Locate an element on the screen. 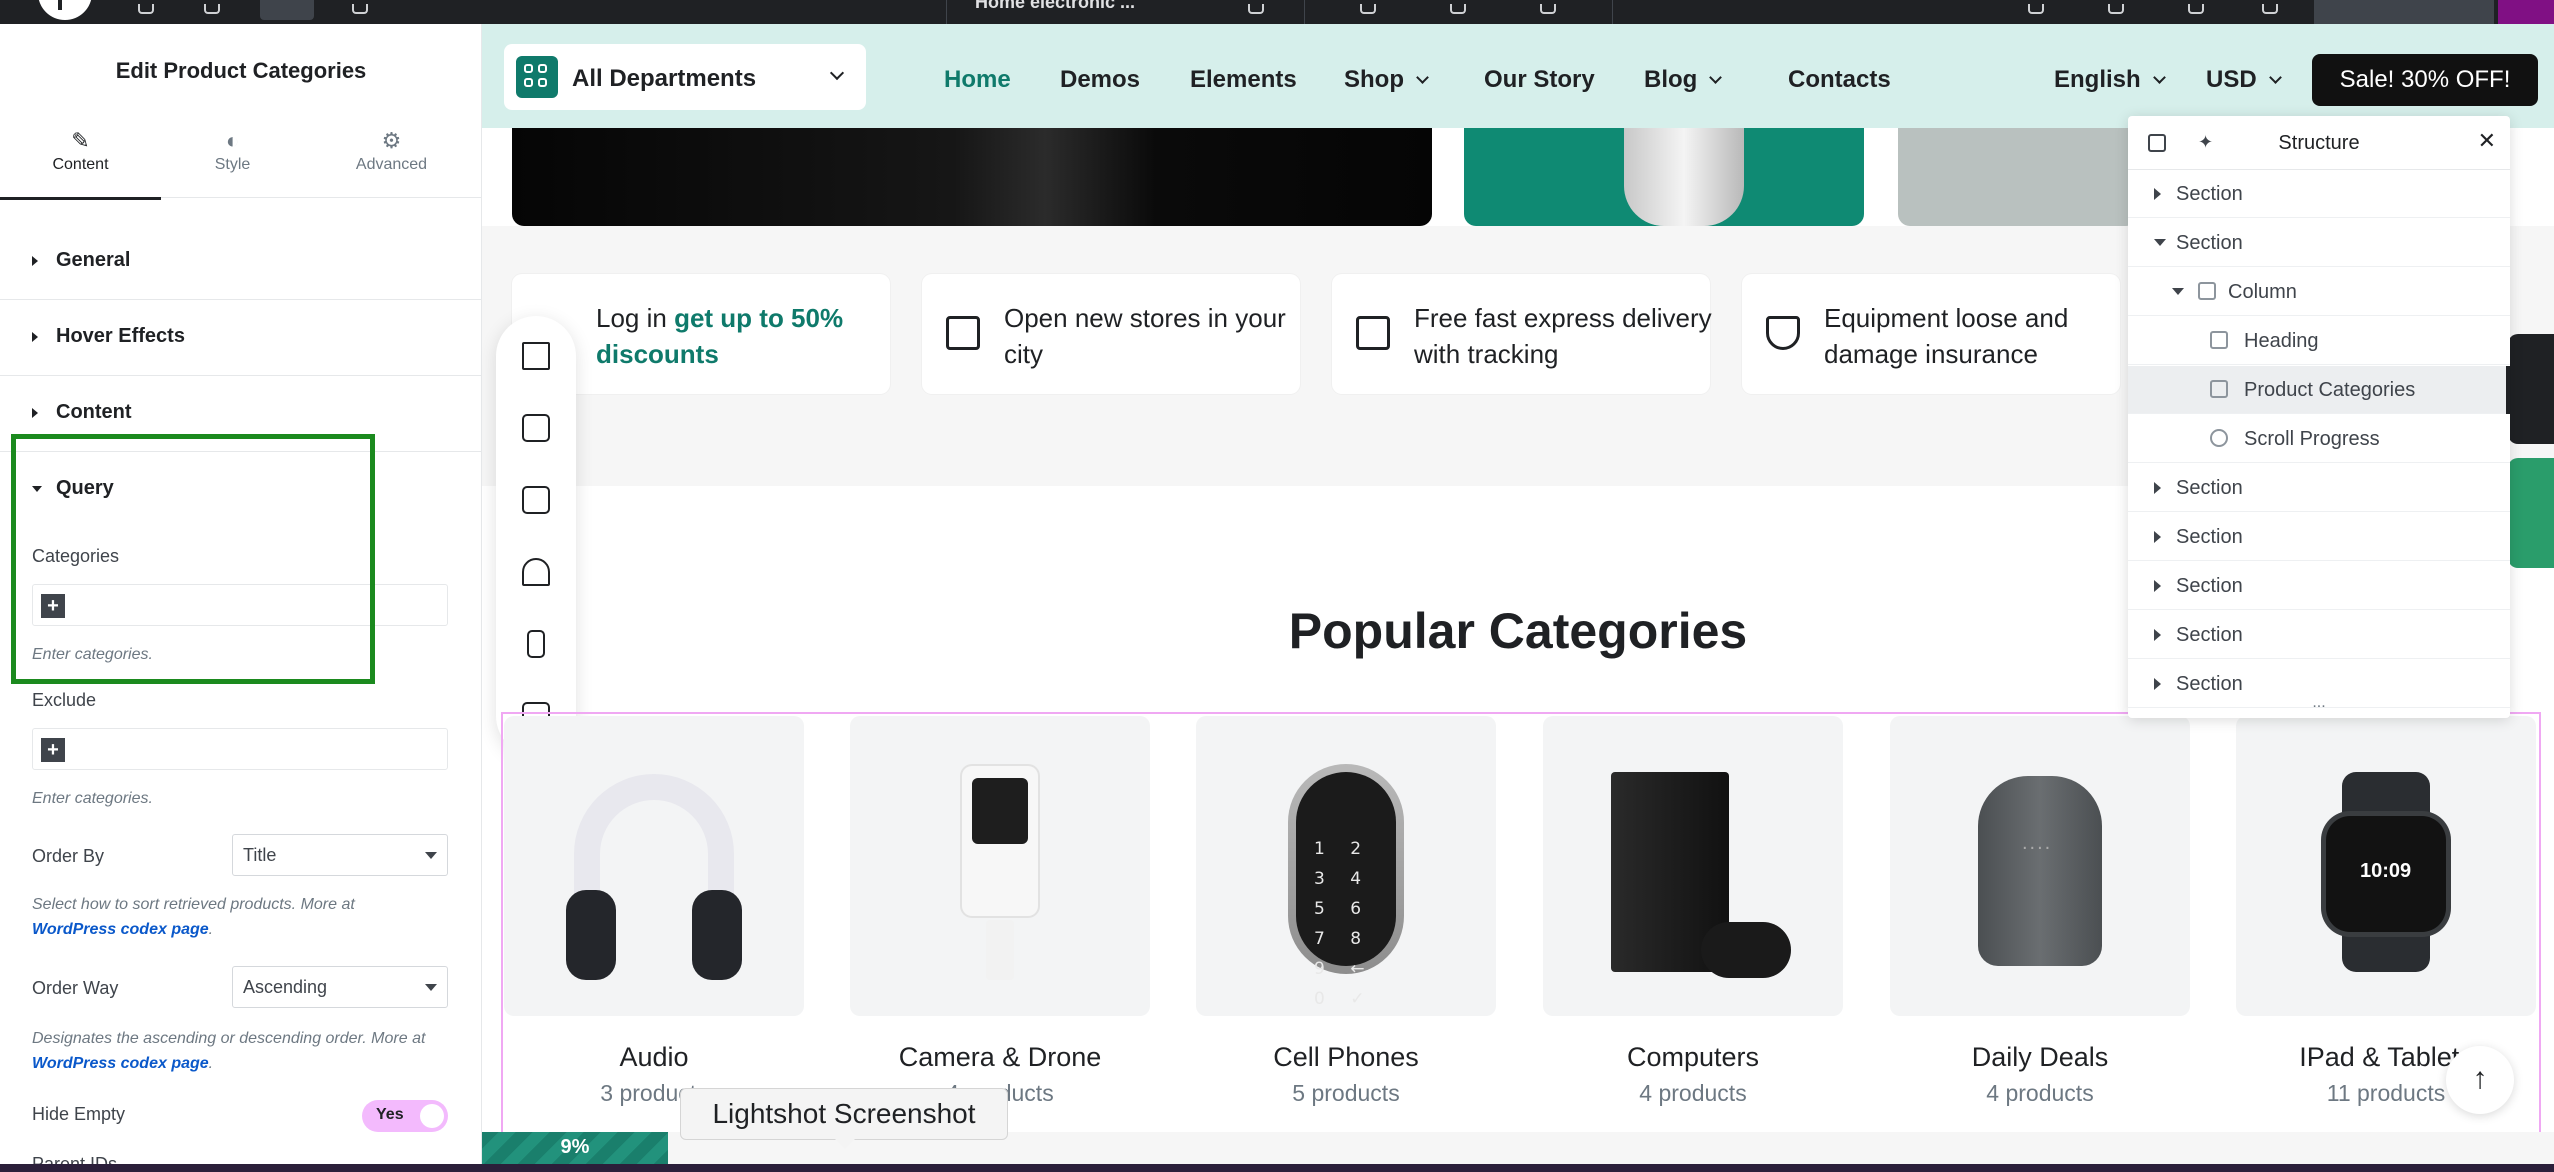 The height and width of the screenshot is (1172, 2554). help-icon is located at coordinates (2196, 9).